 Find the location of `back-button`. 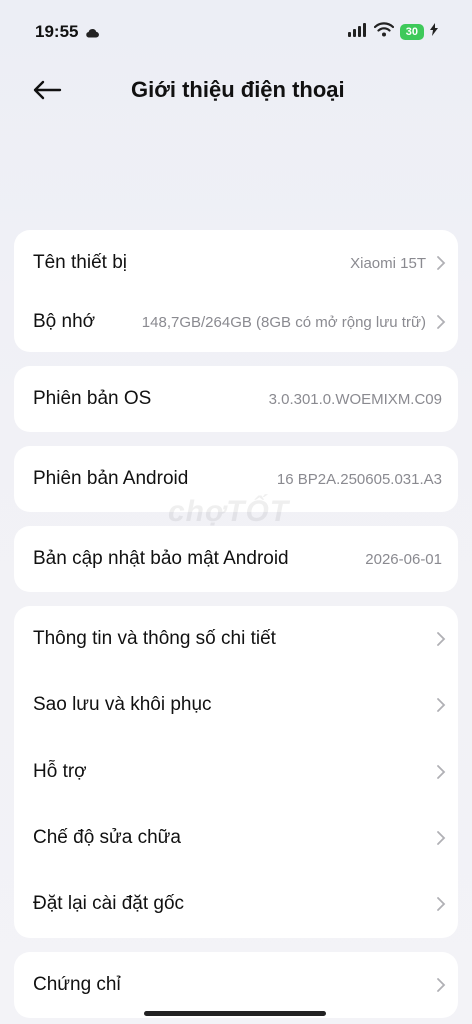

back-button is located at coordinates (47, 90).